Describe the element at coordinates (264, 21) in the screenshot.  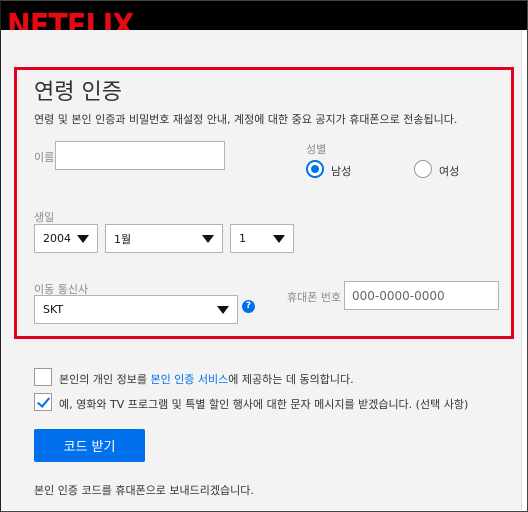
I see `header-bar: NETFLIX` at that location.